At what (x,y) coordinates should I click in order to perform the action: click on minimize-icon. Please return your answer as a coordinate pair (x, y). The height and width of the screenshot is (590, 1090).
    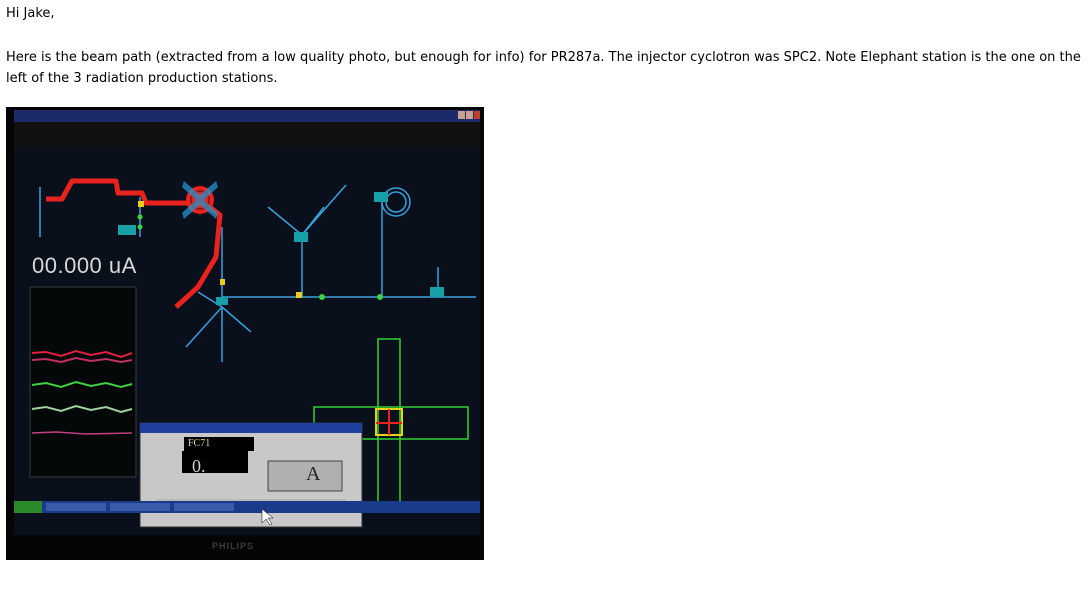
    Looking at the image, I should click on (461, 115).